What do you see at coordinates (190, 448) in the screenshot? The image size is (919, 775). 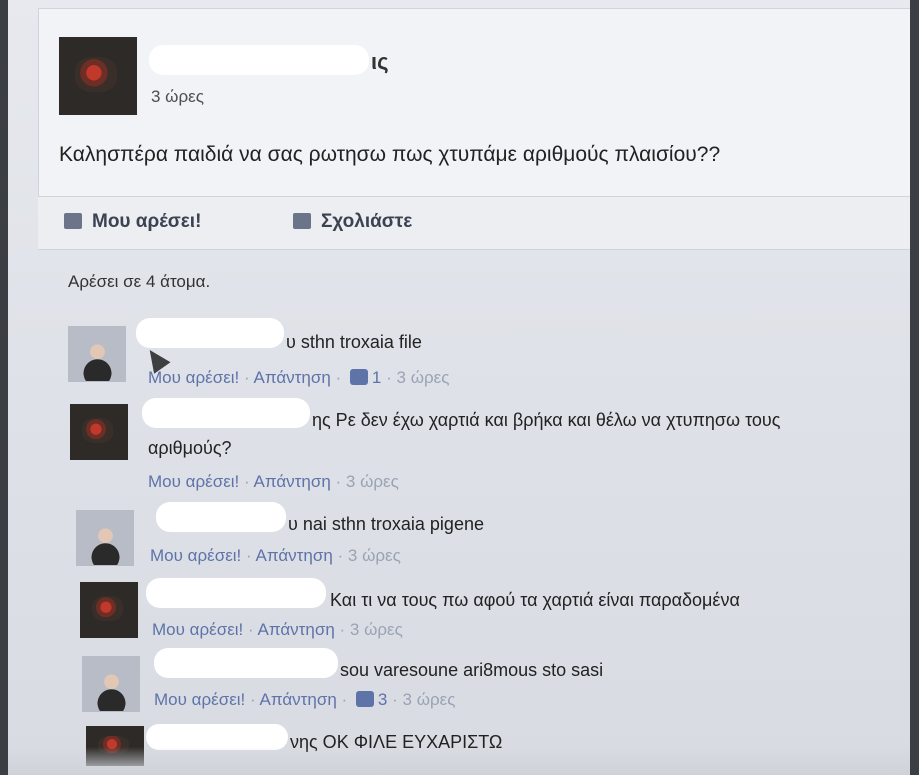 I see `comment-text-line2: αριθμούς?` at bounding box center [190, 448].